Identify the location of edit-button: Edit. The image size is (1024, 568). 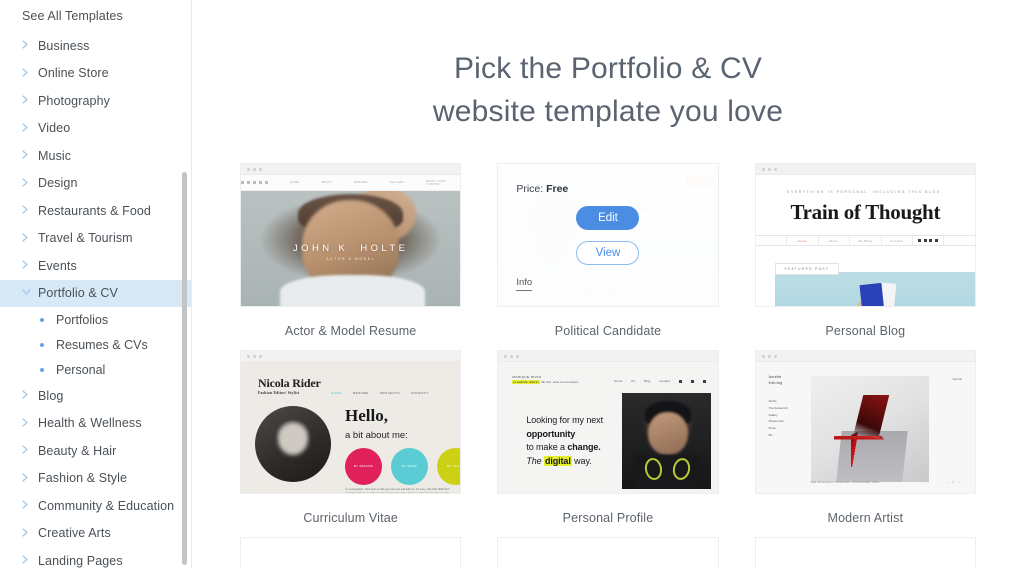
(608, 217).